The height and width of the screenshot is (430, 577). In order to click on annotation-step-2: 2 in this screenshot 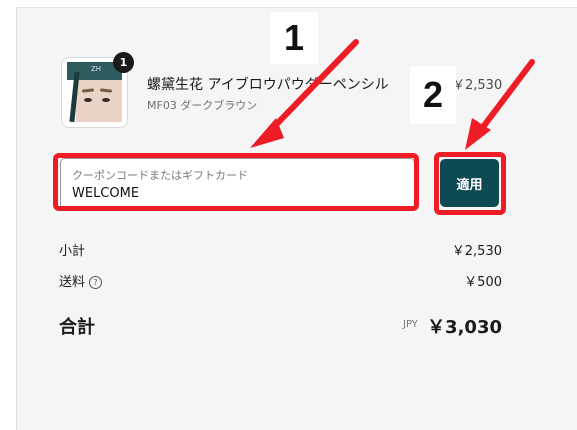, I will do `click(433, 95)`.